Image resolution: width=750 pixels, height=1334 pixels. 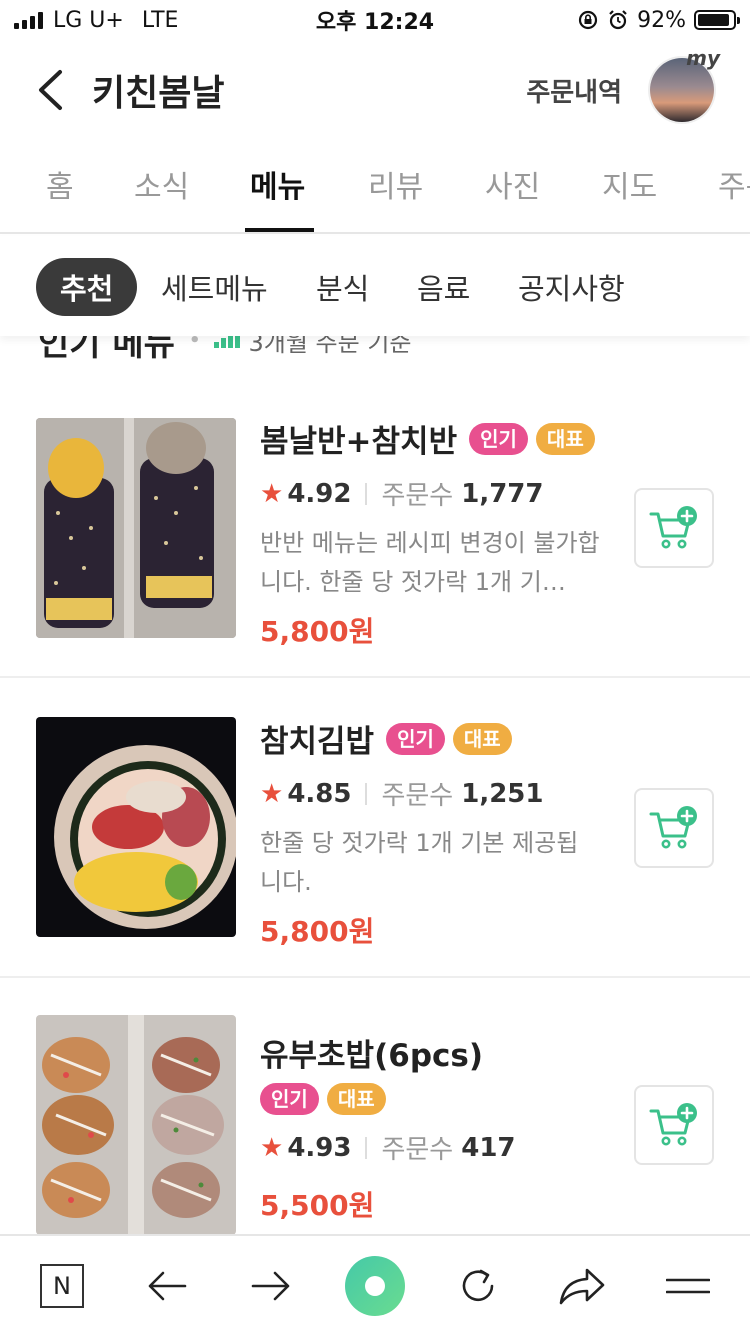 I want to click on menu-rating: 4.85, so click(x=319, y=793).